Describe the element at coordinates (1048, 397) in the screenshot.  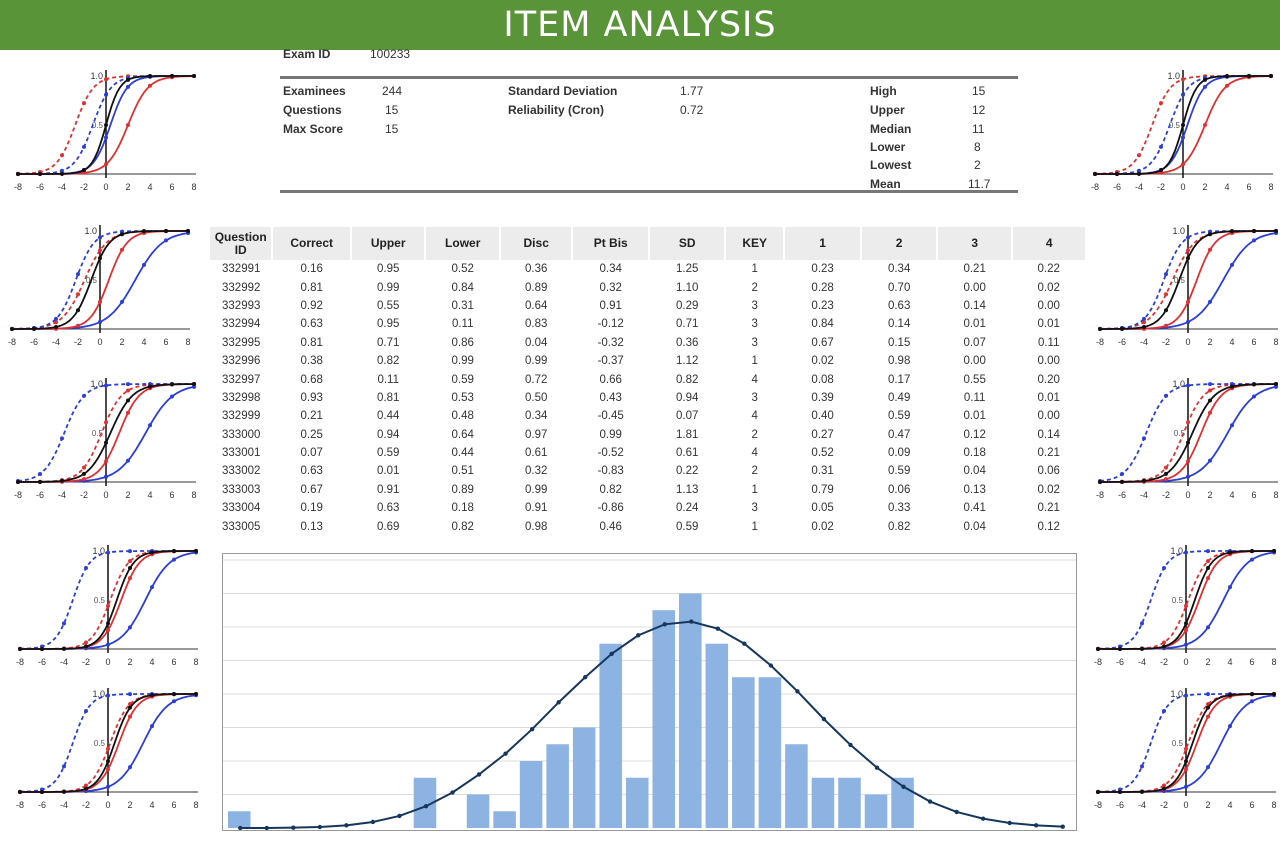
I see `table-cell: 0.01` at that location.